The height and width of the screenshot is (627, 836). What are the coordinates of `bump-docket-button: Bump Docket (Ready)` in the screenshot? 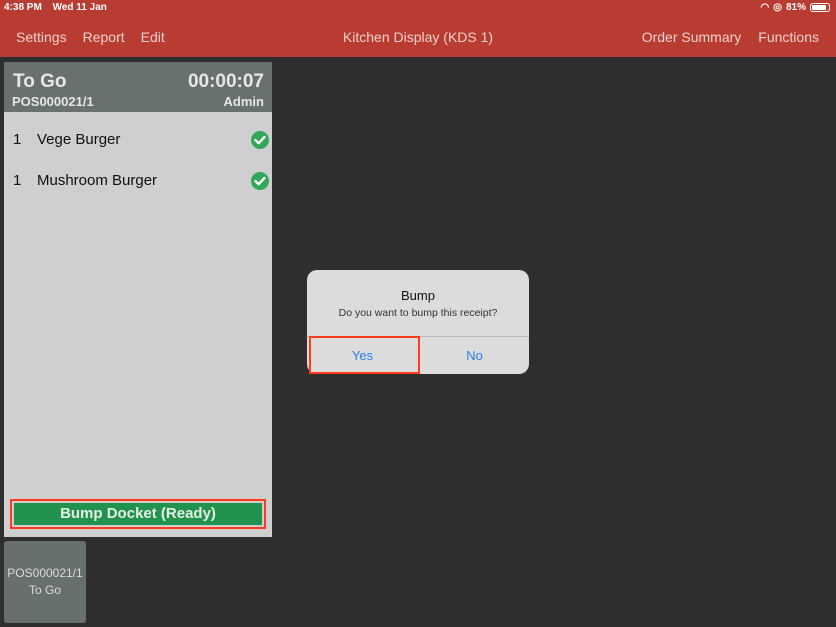 It's located at (138, 514).